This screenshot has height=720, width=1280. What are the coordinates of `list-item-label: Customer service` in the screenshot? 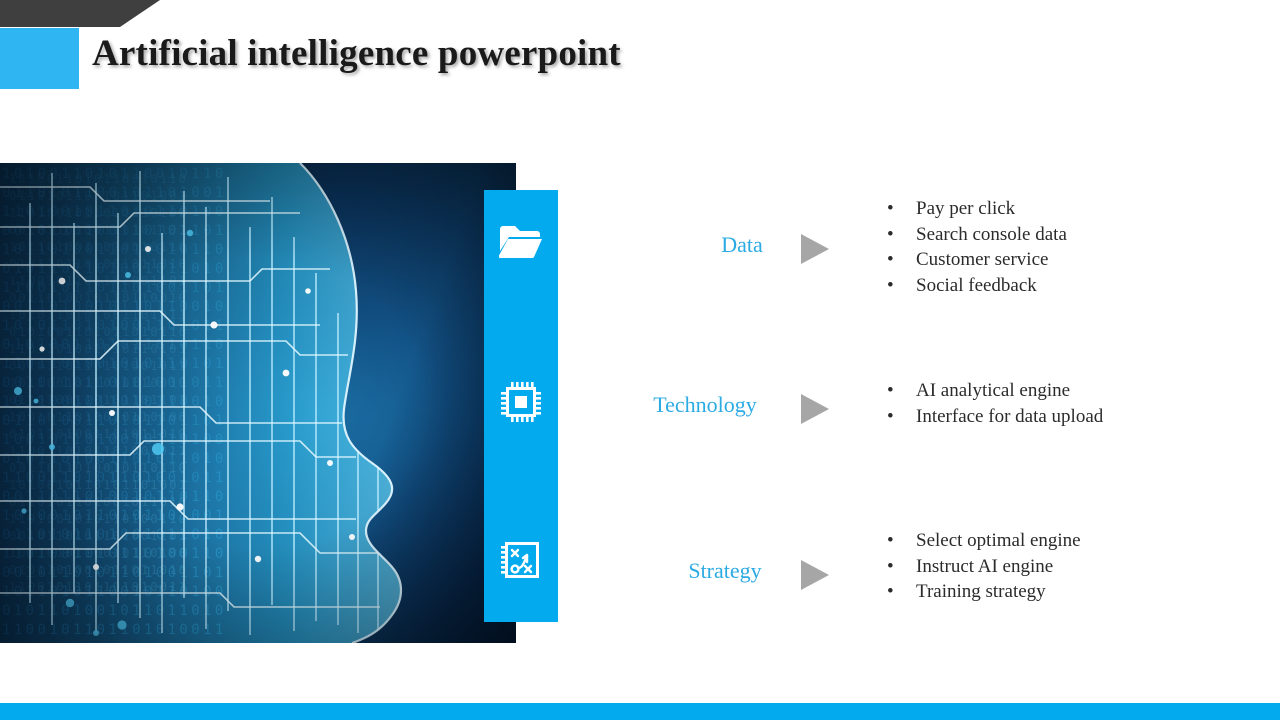 It's located at (982, 259).